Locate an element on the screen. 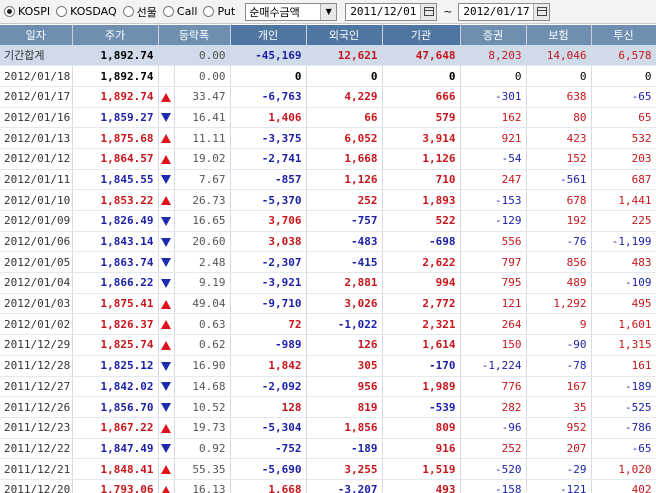 The height and width of the screenshot is (493, 656). cell-price: 1,863.74 is located at coordinates (115, 262).